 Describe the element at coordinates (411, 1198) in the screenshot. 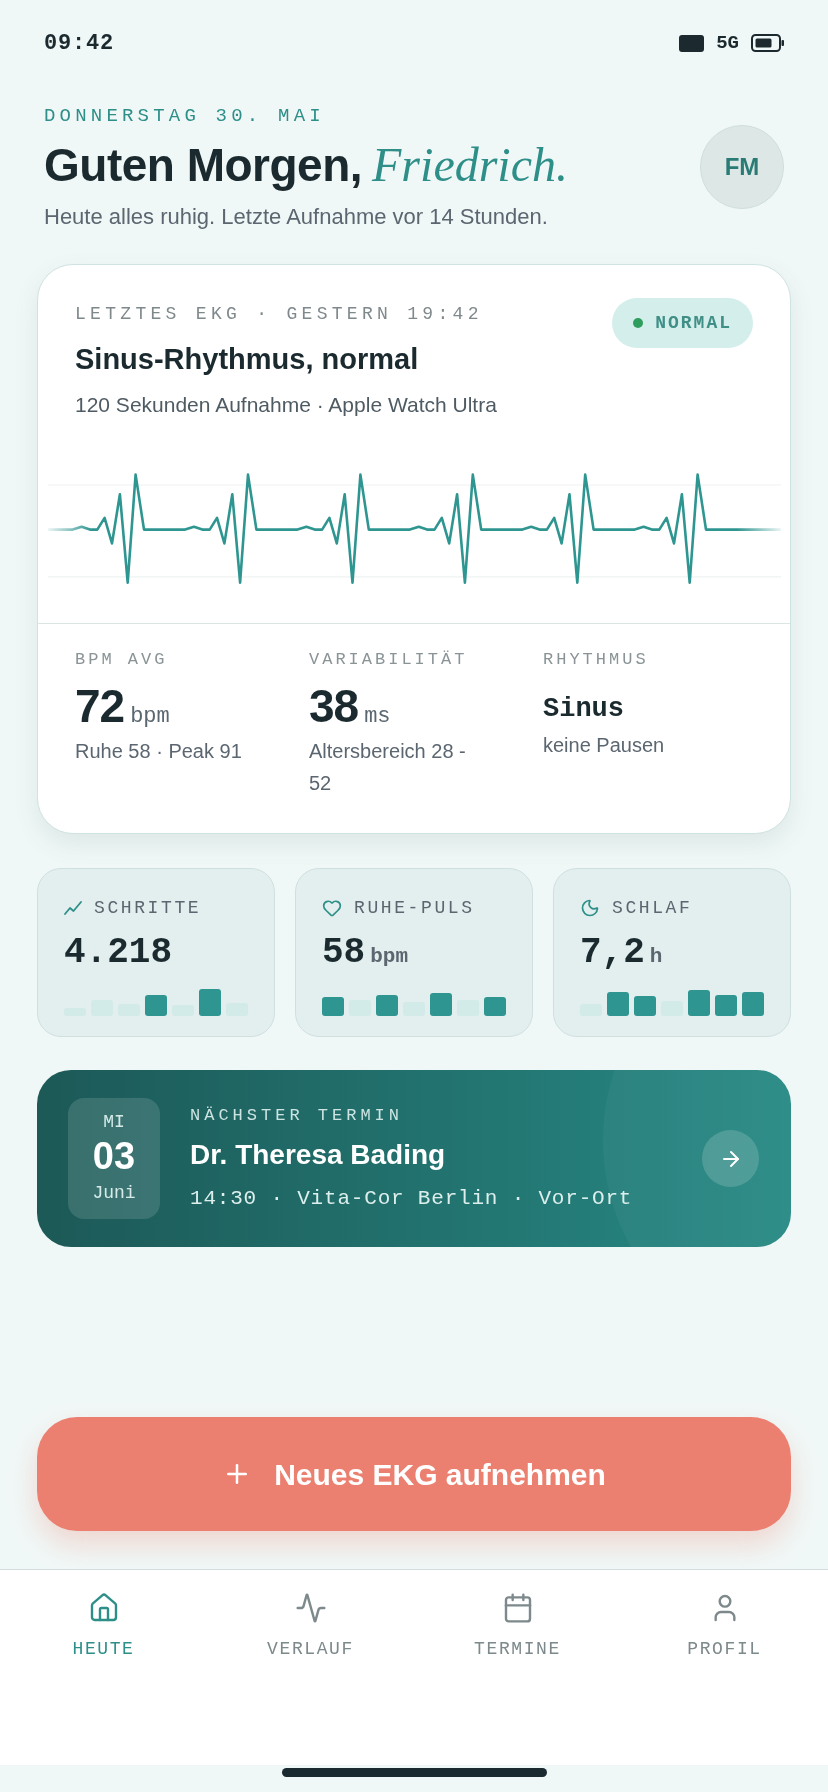

I see `appointment-details: 14:30 · Vita-Cor Berlin · Vor-Ort` at that location.